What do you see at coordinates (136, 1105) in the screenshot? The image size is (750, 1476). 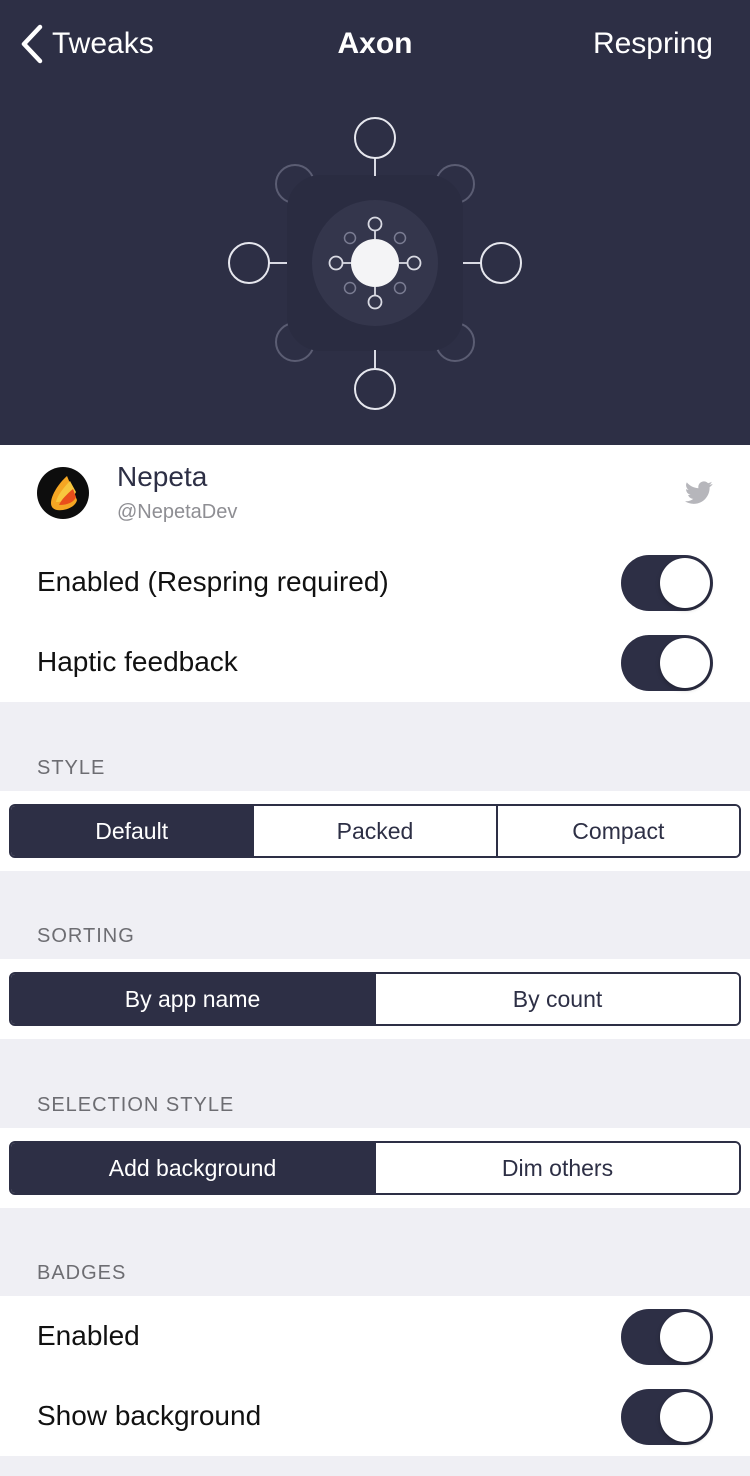 I see `selection-style-section-header: SELECTION STYLE` at bounding box center [136, 1105].